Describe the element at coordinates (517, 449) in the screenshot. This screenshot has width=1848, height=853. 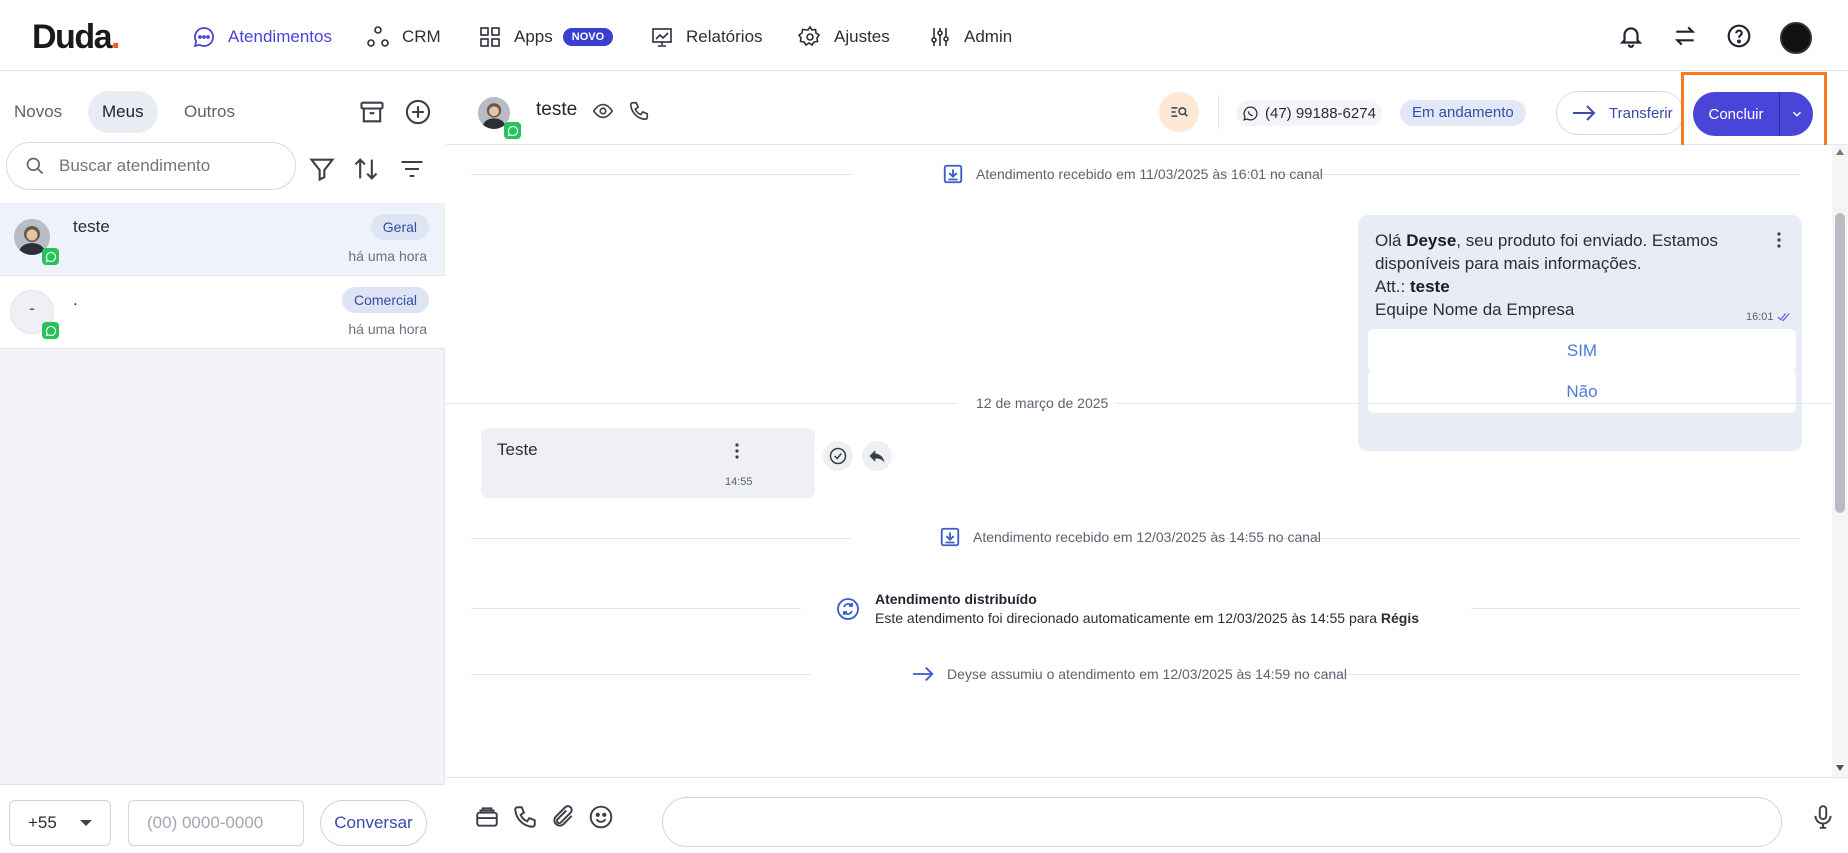
I see `incoming-message-text: Teste` at that location.